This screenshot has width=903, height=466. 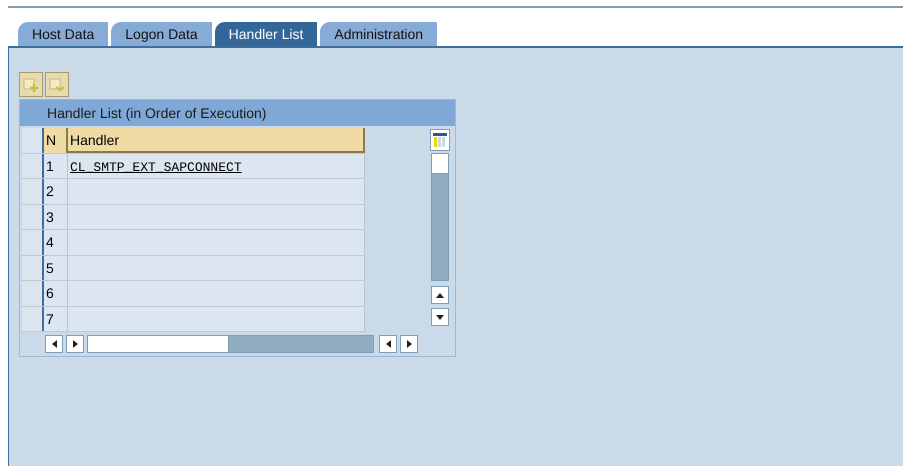 I want to click on column-layout-button, so click(x=440, y=140).